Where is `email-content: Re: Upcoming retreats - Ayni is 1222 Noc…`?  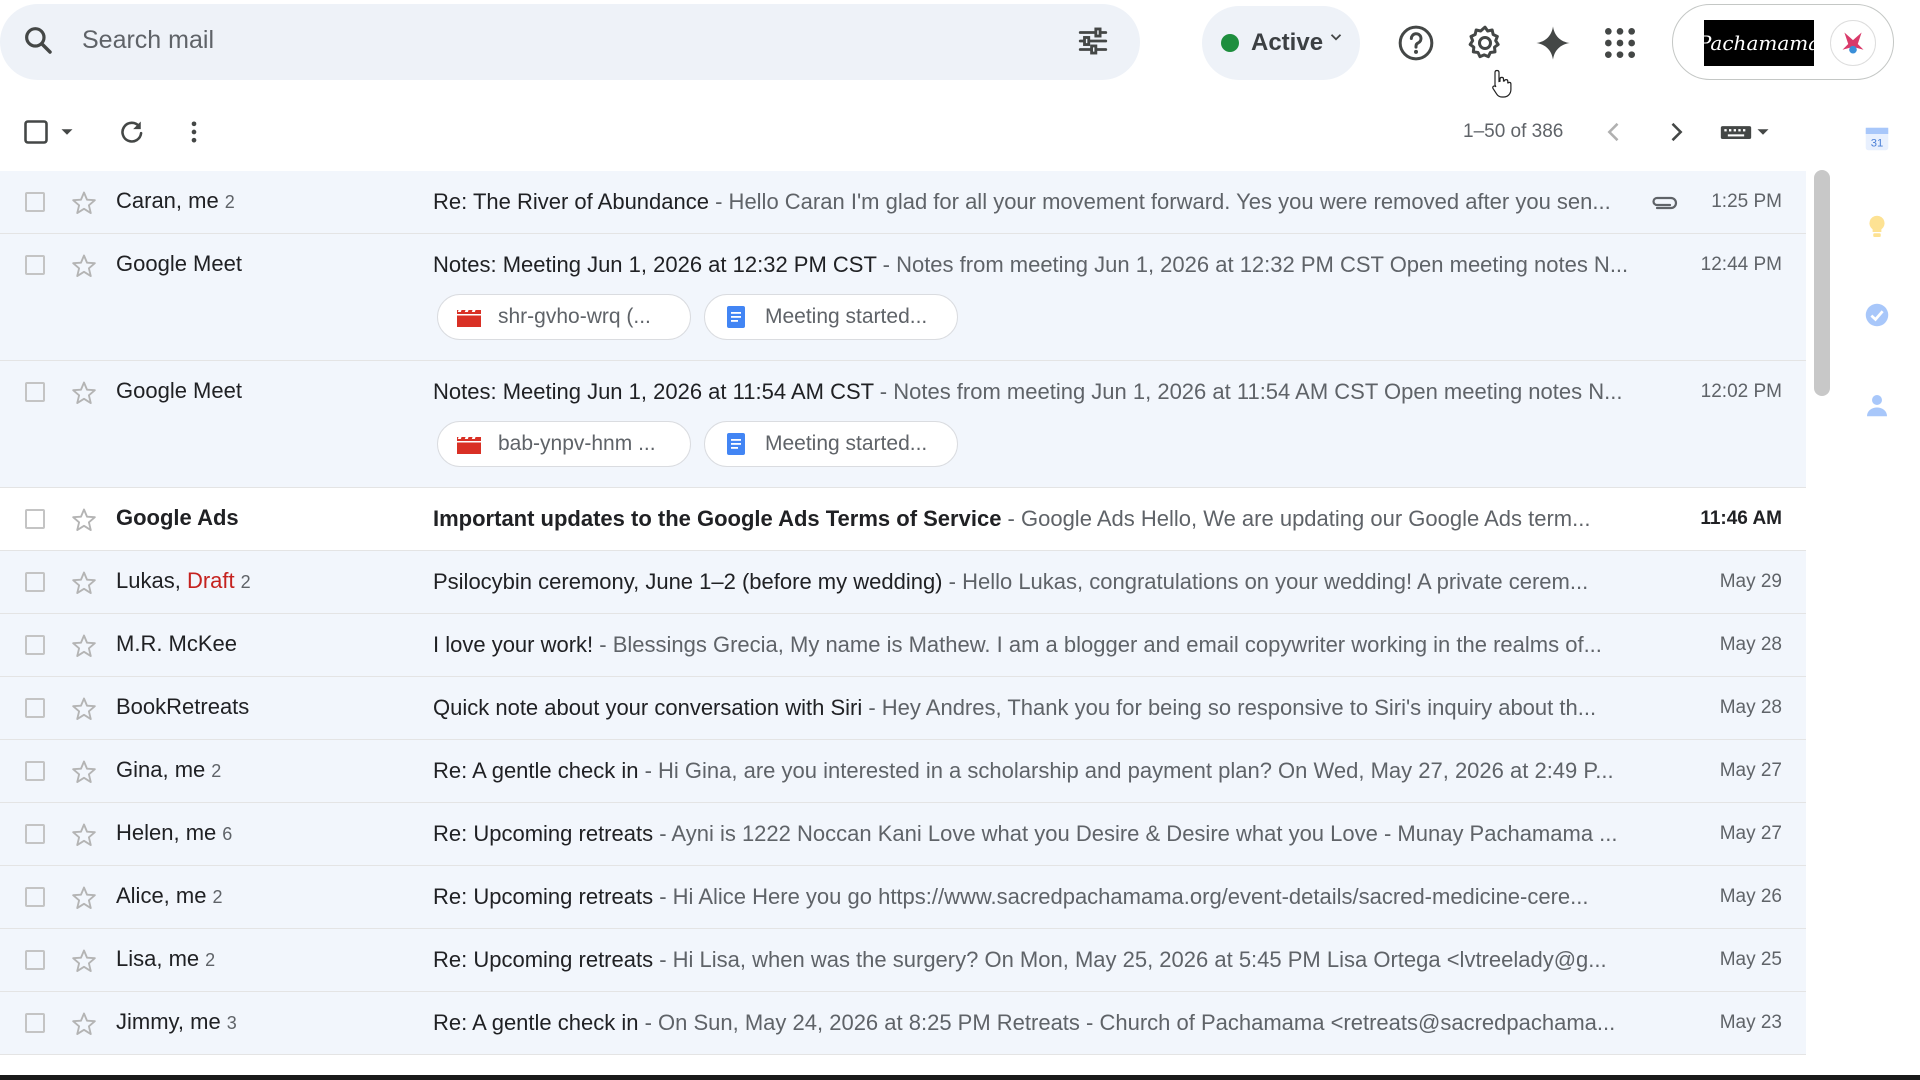
email-content: Re: Upcoming retreats - Ayni is 1222 Noc… is located at coordinates (1033, 834).